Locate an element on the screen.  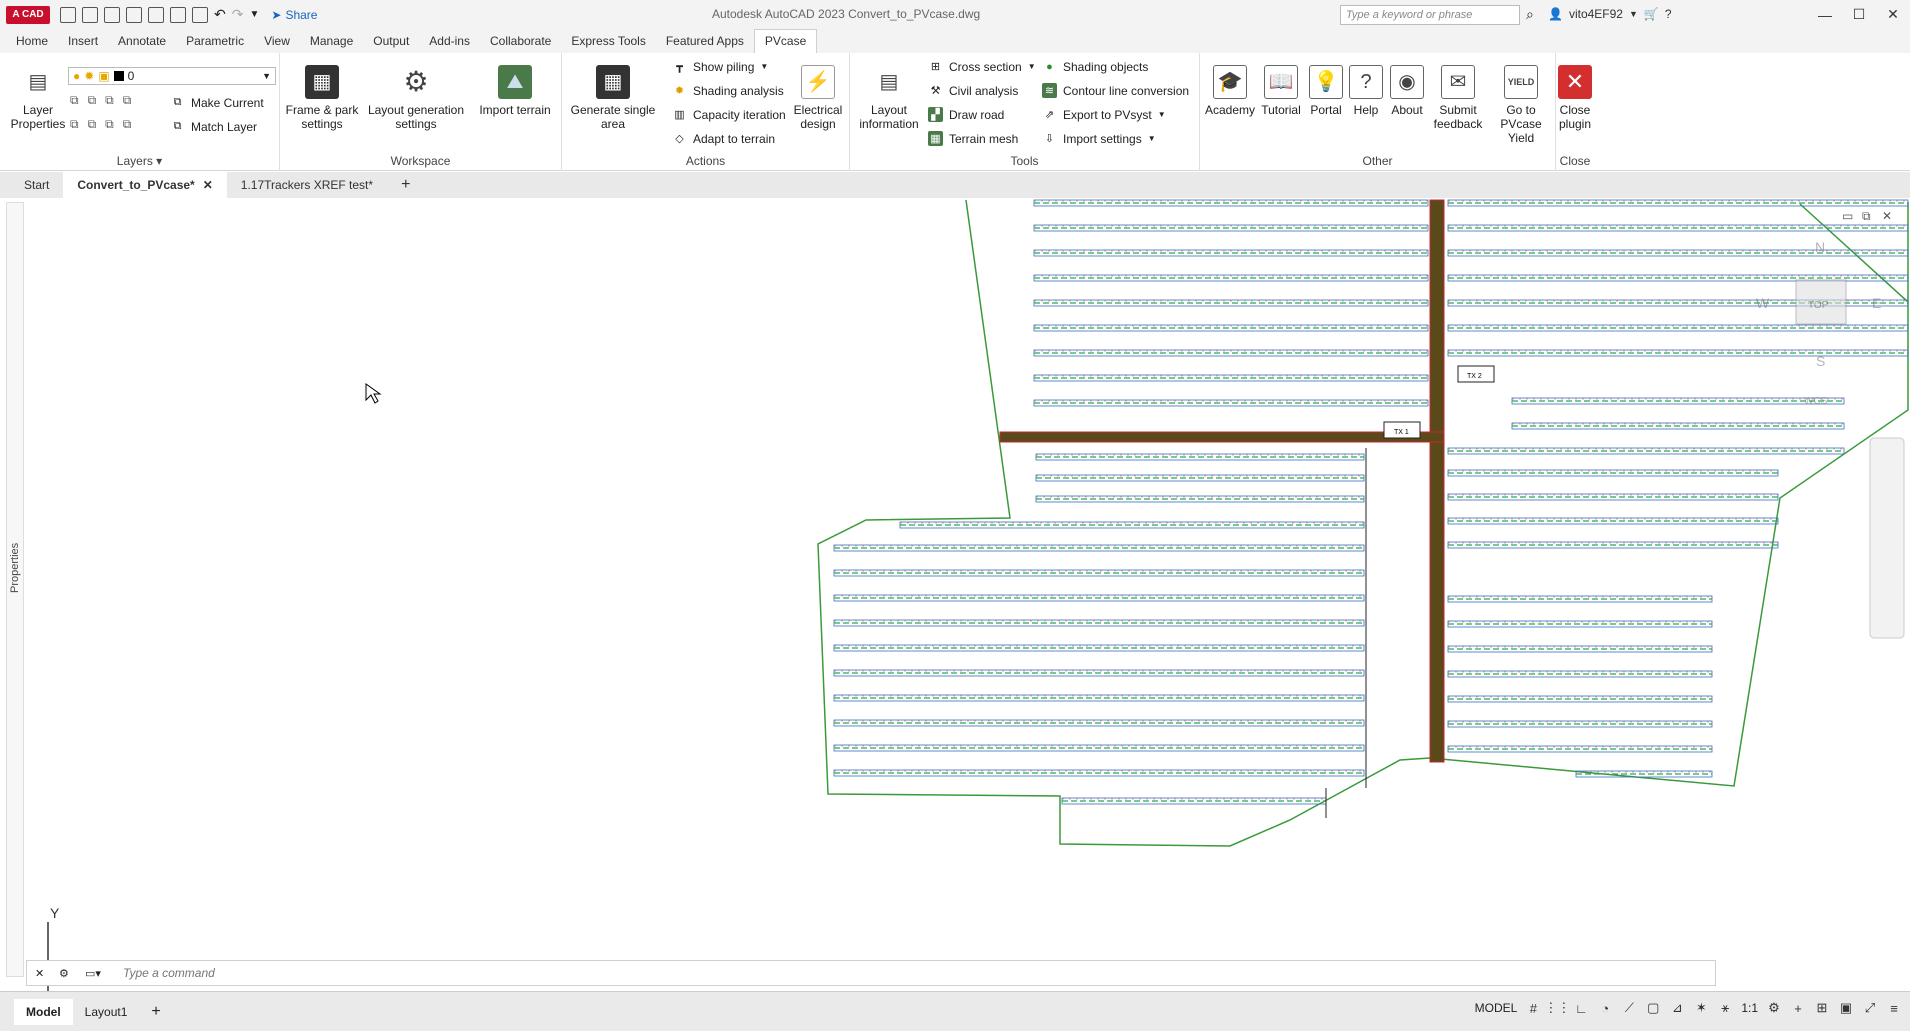
command-line: ✕ ⚙ ▭▾ is located at coordinates (871, 973).